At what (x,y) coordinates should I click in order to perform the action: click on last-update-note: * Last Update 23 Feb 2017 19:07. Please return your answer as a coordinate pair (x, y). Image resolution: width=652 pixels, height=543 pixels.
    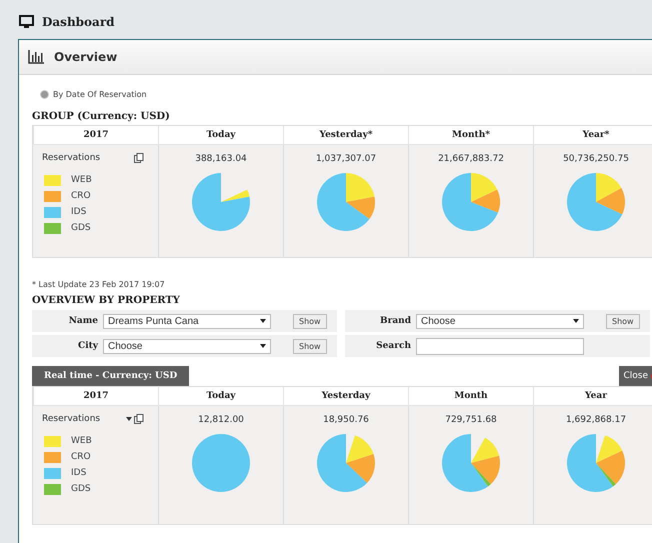
    Looking at the image, I should click on (98, 284).